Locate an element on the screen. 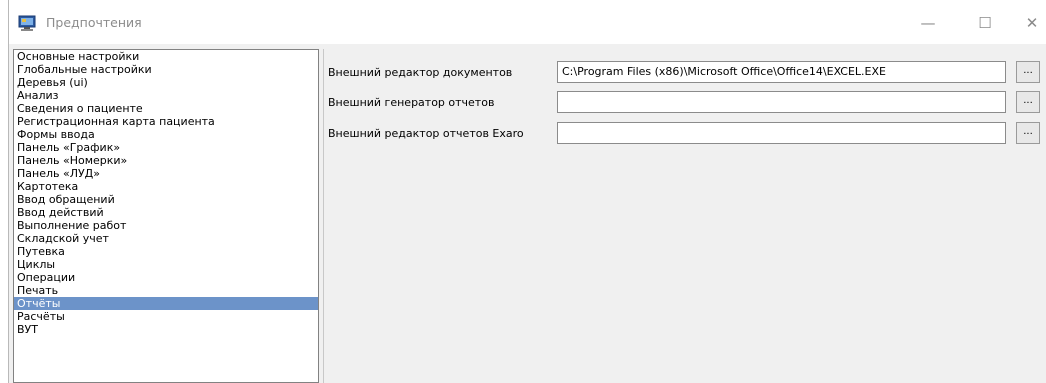 The height and width of the screenshot is (383, 1046). list-item: Основные настройки is located at coordinates (166, 56).